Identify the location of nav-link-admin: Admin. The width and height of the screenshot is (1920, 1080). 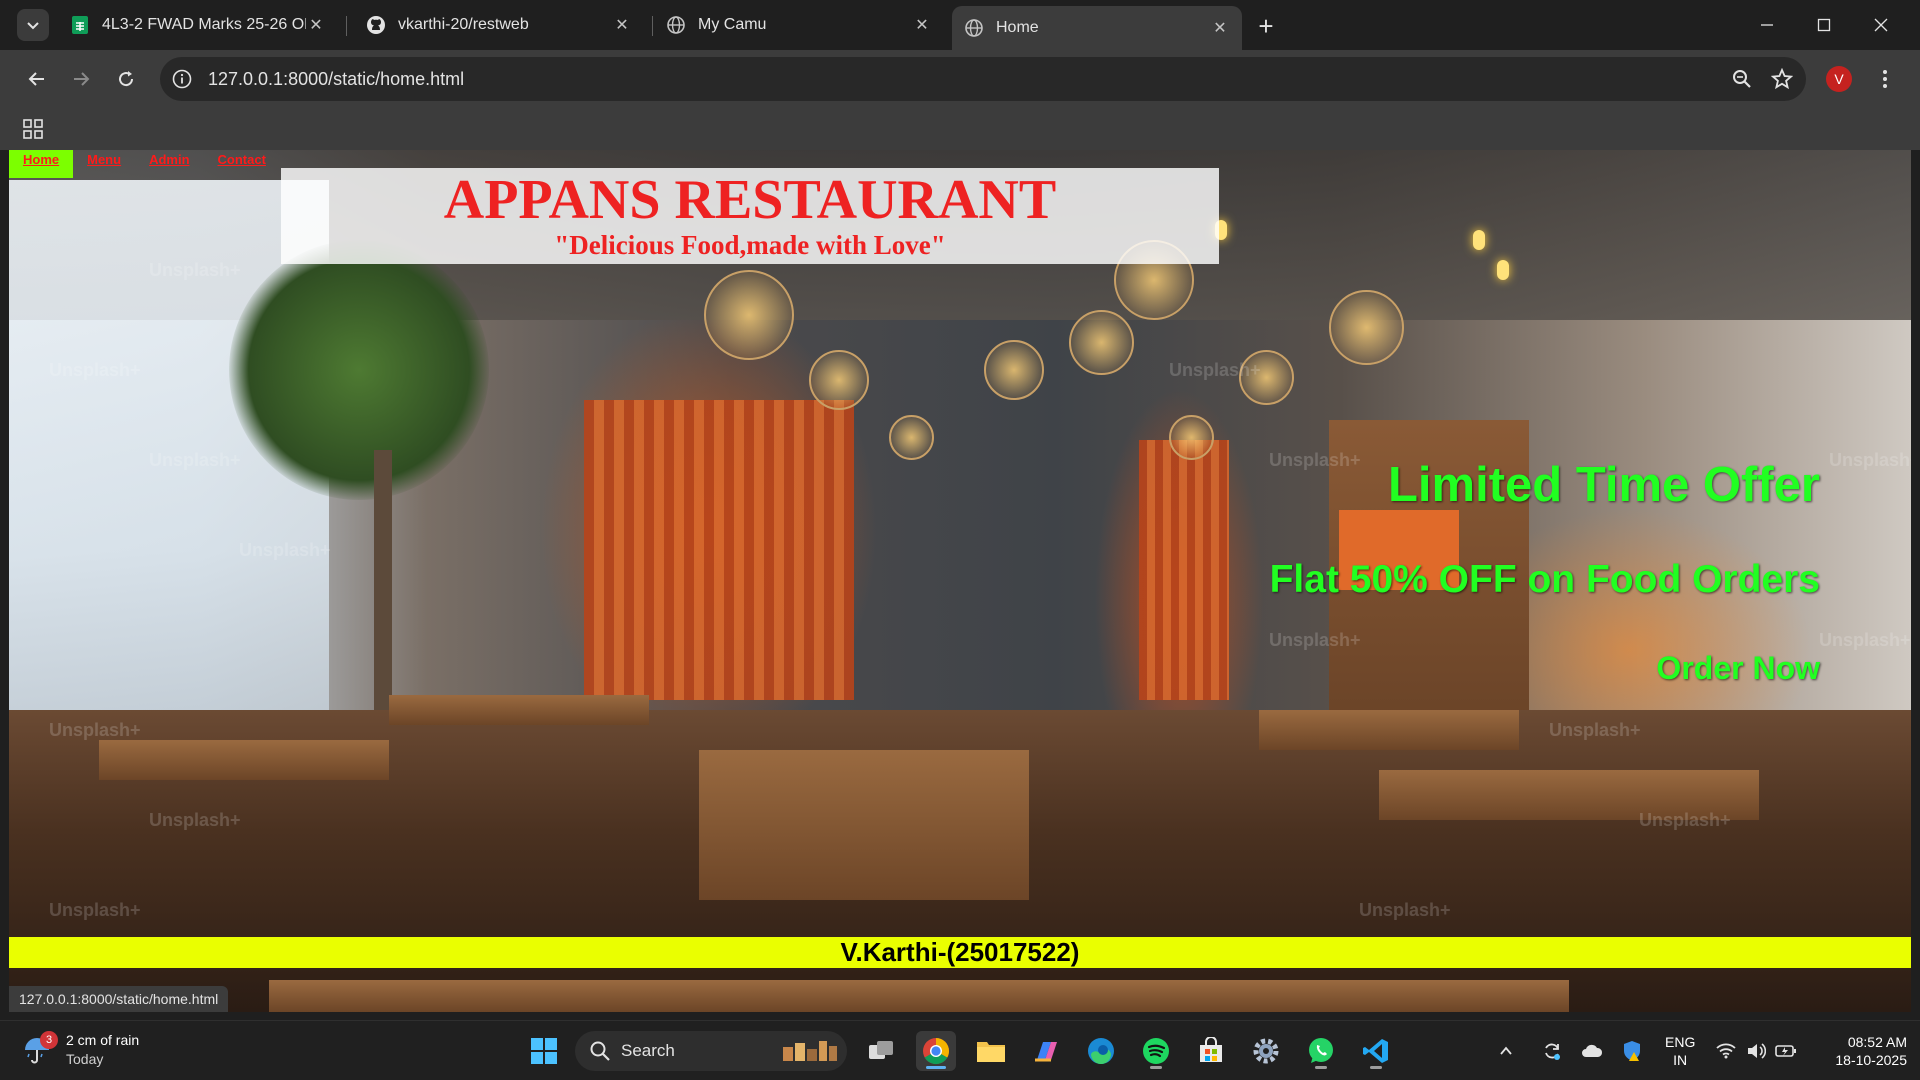
(169, 164).